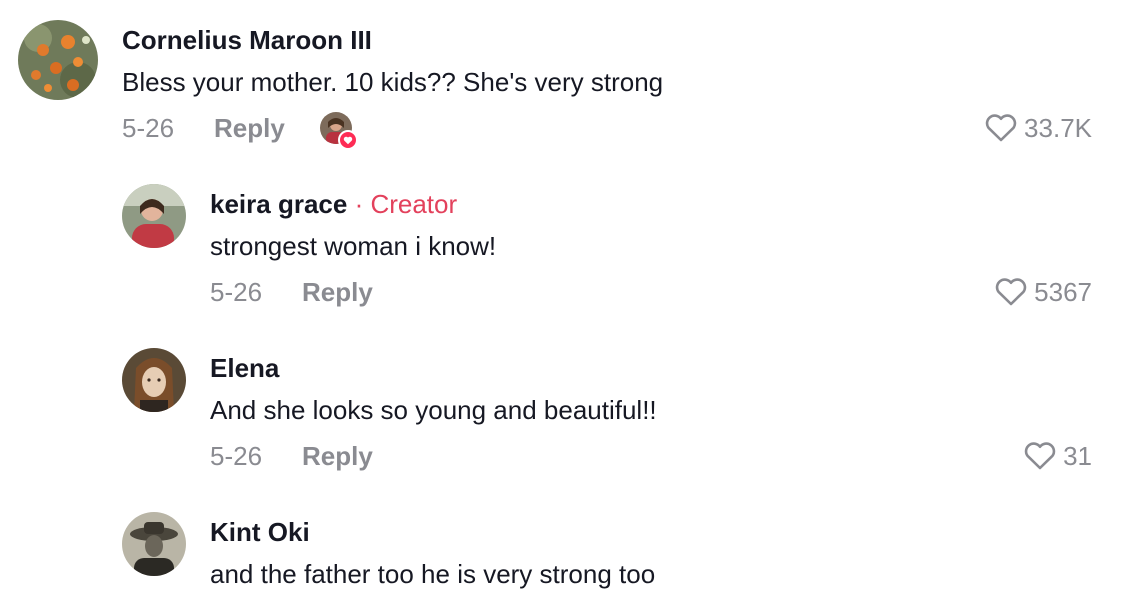  I want to click on comment-text: and the father too he is very strong too, so click(433, 574).